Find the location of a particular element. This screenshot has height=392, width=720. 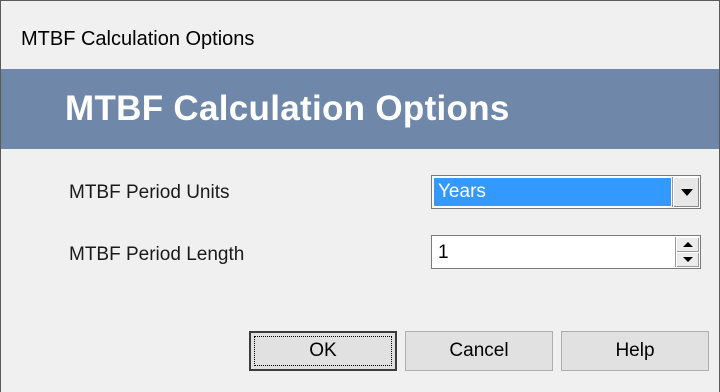

ok-button: OK is located at coordinates (323, 351).